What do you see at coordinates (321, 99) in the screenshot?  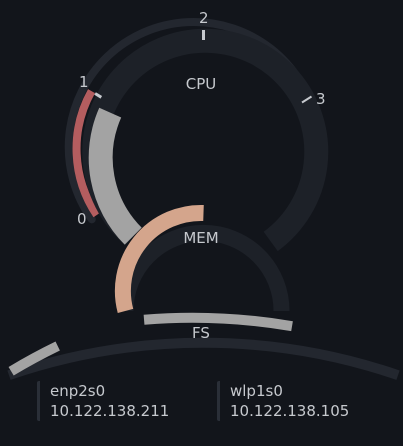 I see `cpu-tick-label-3: 3` at bounding box center [321, 99].